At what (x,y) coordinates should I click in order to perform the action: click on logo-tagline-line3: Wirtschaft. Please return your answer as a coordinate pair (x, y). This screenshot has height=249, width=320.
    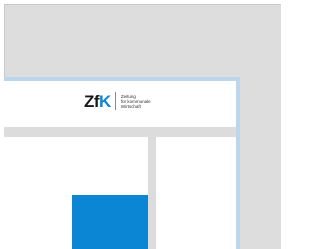
    Looking at the image, I should click on (130, 106).